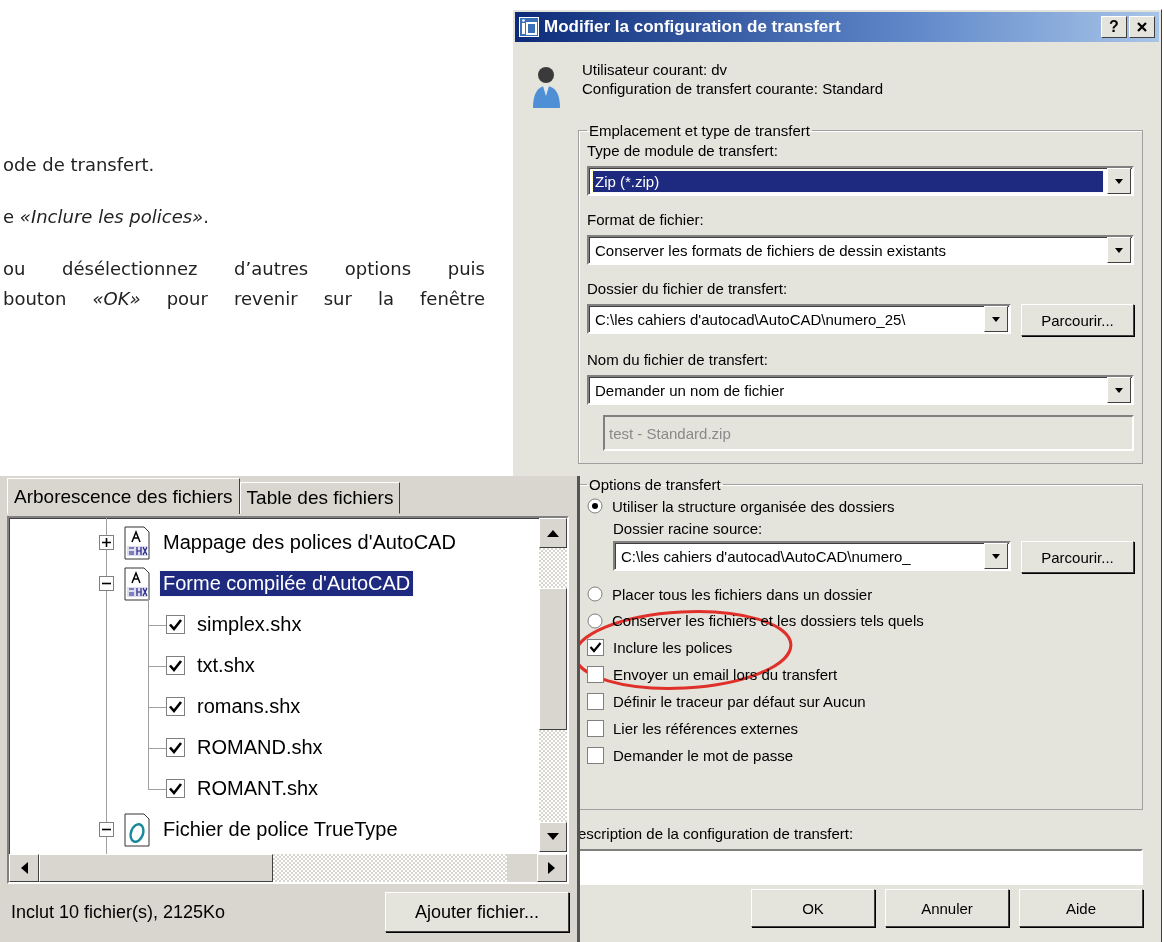  Describe the element at coordinates (655, 484) in the screenshot. I see `group-title: Options de transfert` at that location.